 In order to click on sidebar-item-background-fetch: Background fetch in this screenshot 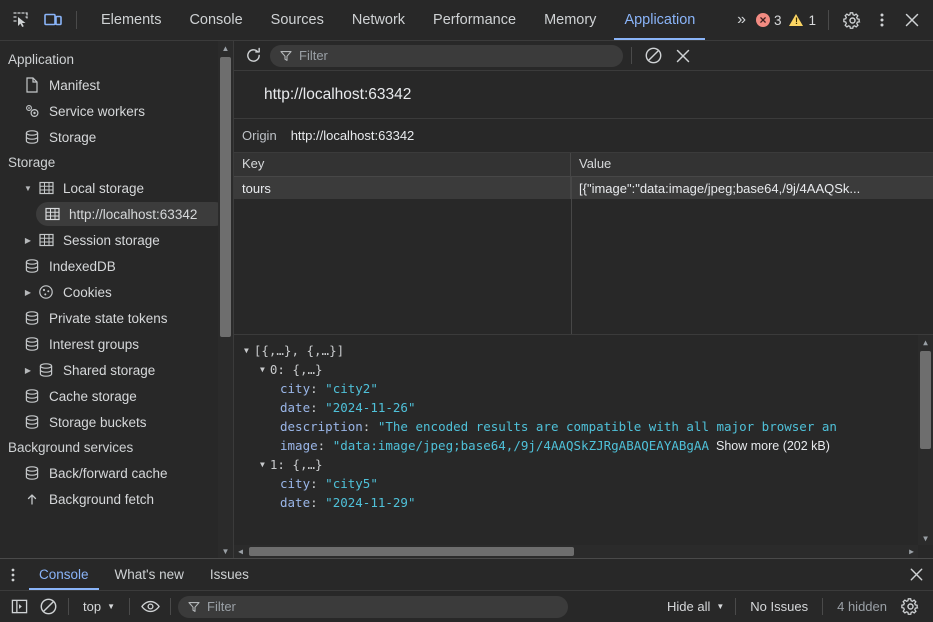, I will do `click(116, 499)`.